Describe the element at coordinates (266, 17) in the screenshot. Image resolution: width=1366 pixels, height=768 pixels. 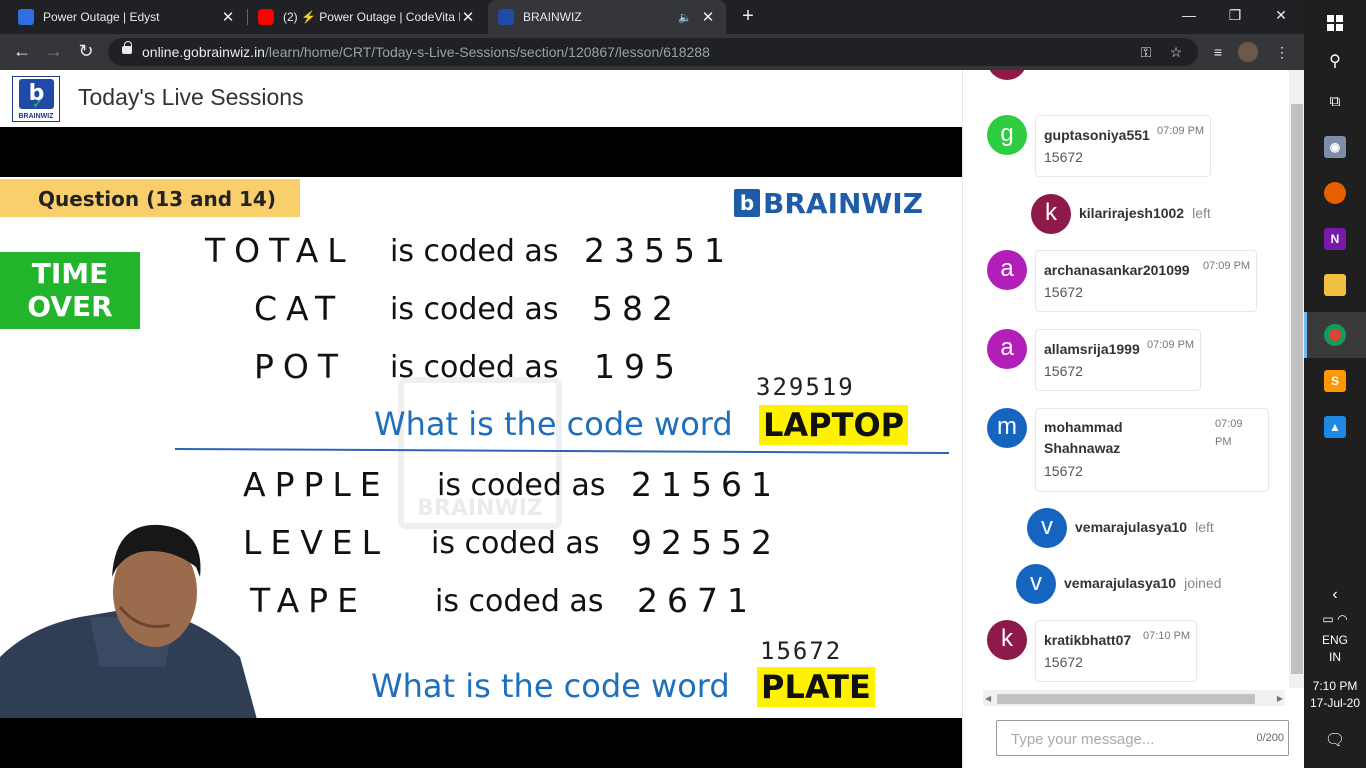
I see `youtube-icon` at that location.